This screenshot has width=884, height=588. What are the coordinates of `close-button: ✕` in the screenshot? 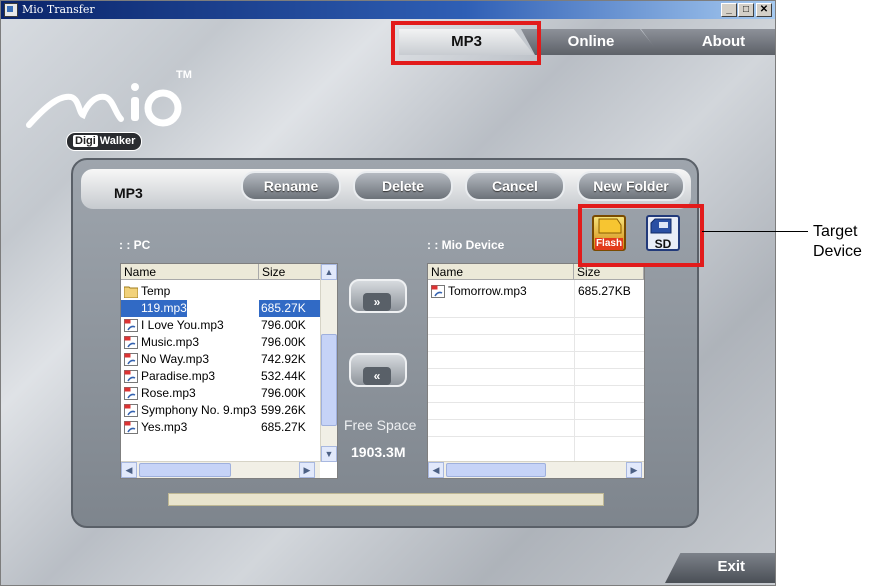 It's located at (764, 10).